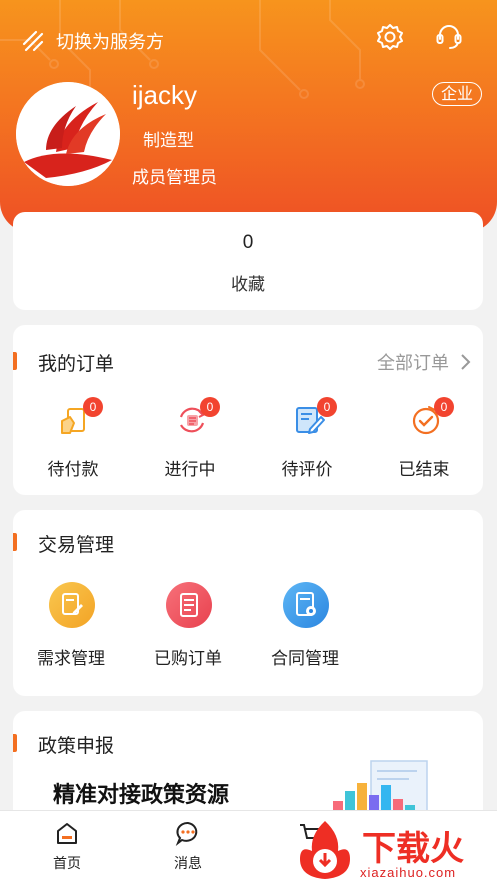 Image resolution: width=497 pixels, height=883 pixels. What do you see at coordinates (76, 364) in the screenshot?
I see `orders-title: 我的订单` at bounding box center [76, 364].